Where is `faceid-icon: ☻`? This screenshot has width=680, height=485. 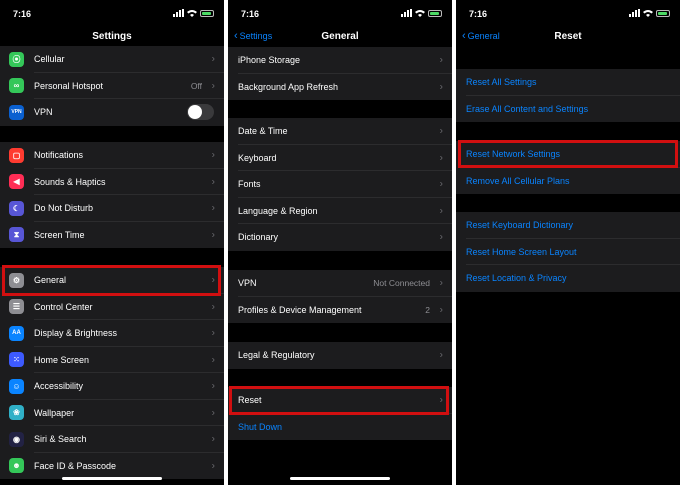
faceid-icon: ☻ is located at coordinates (16, 466).